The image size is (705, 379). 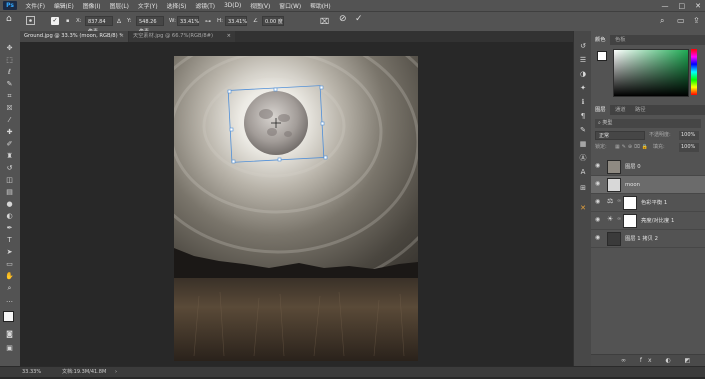 What do you see at coordinates (9, 60) in the screenshot?
I see `marquee-tool-icon: ⬚` at bounding box center [9, 60].